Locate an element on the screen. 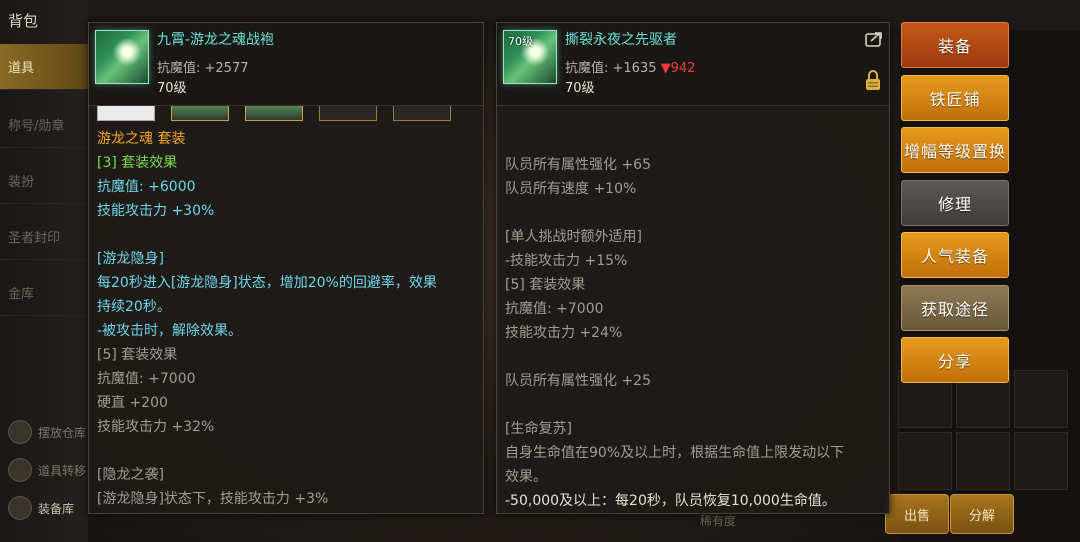 The width and height of the screenshot is (1080, 542). description-line: 每20秒进入[游龙隐身]状态，增加20%的回避率，效果 is located at coordinates (267, 283).